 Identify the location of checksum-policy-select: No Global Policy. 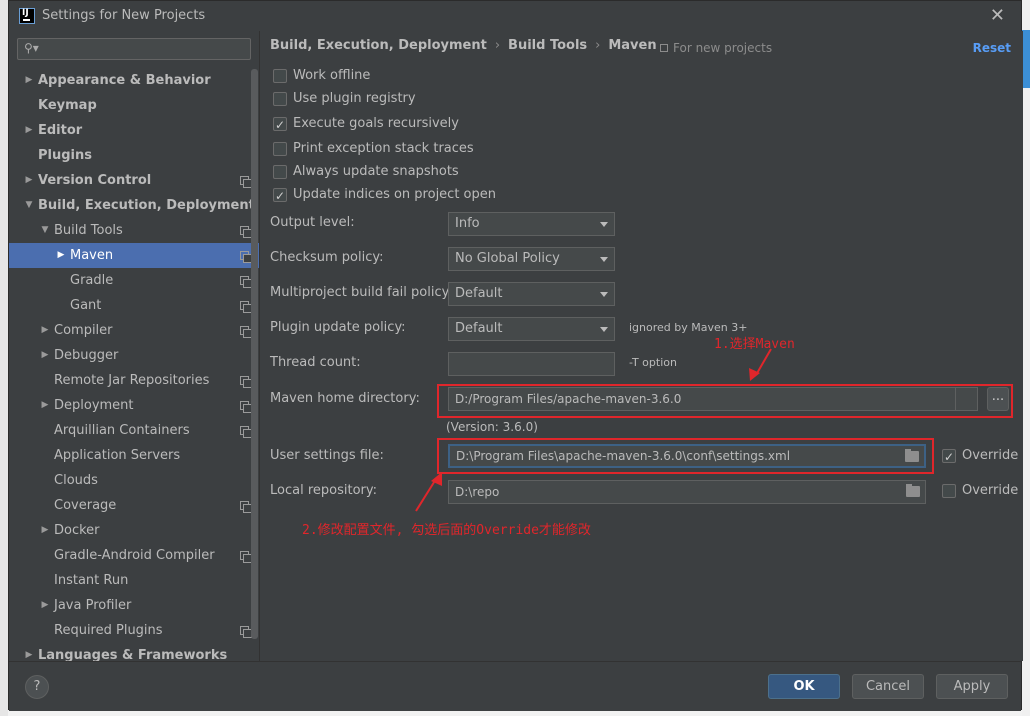
(531, 259).